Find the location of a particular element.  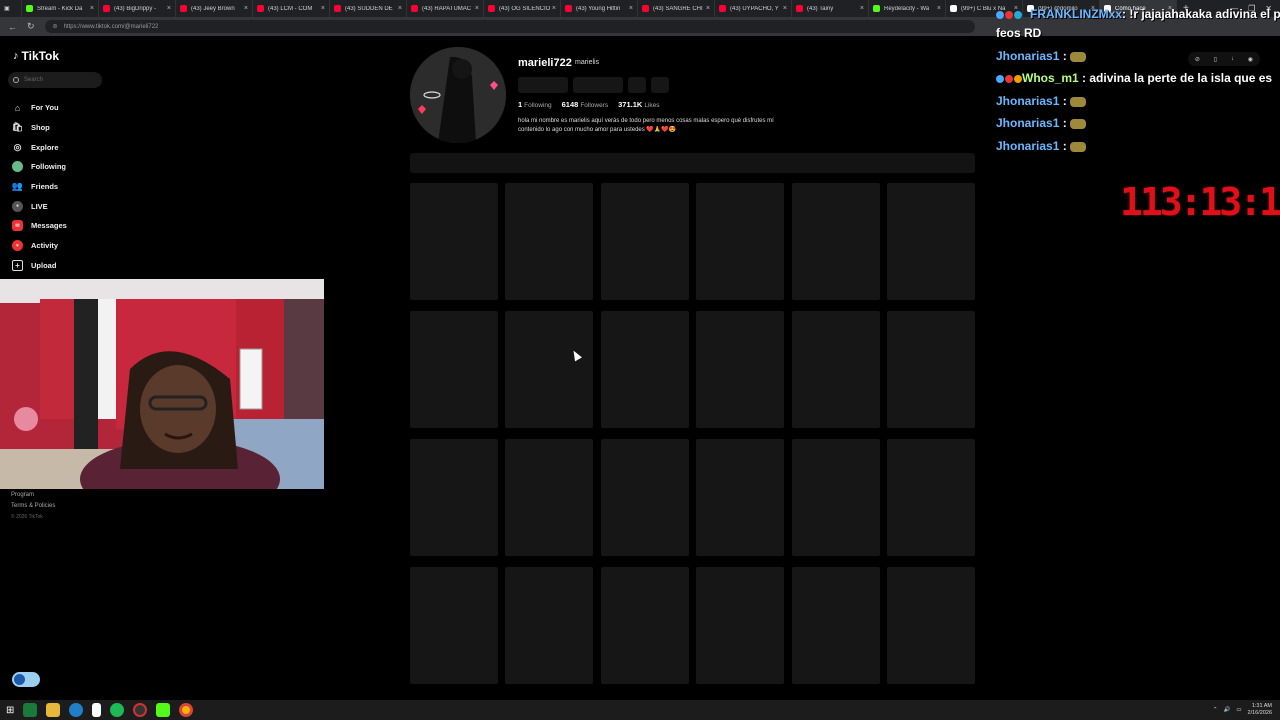

following-label: Following is located at coordinates (538, 105).